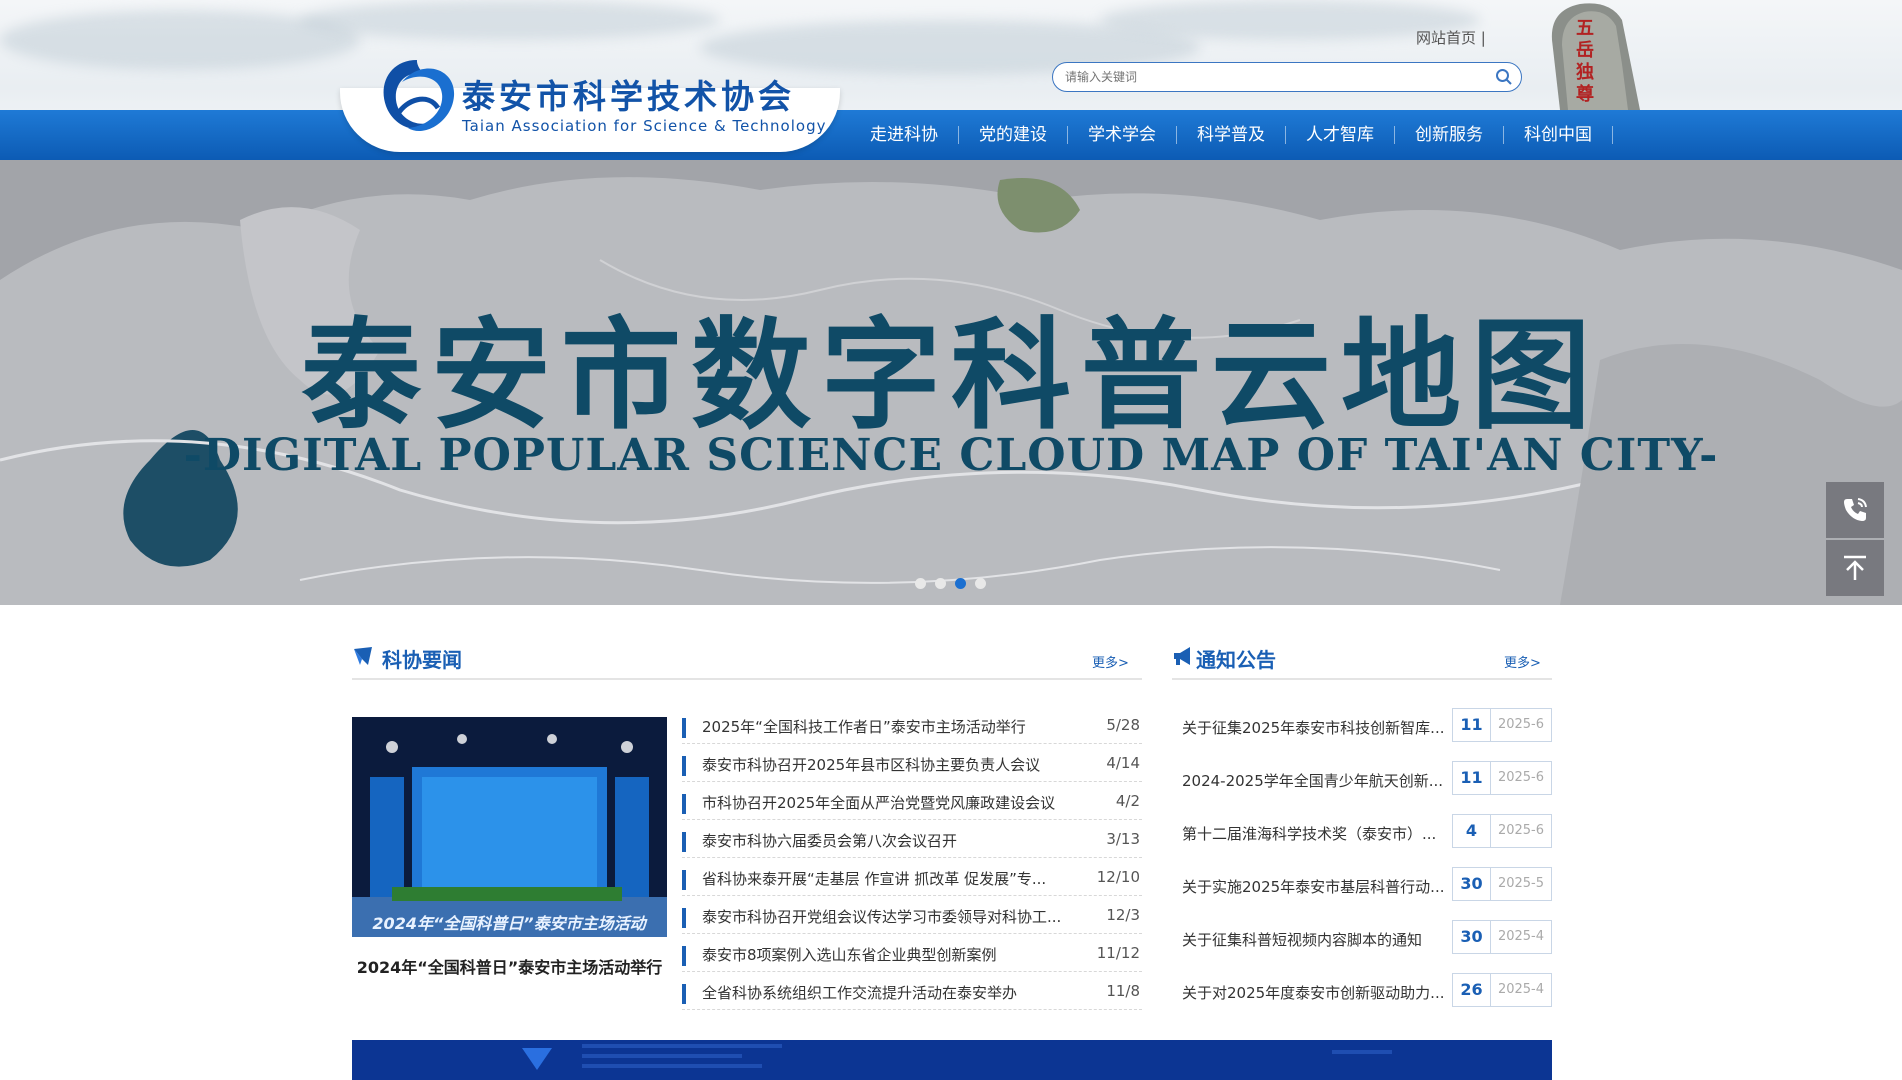  Describe the element at coordinates (1521, 883) in the screenshot. I see `notice-year-month: 2025-5` at that location.